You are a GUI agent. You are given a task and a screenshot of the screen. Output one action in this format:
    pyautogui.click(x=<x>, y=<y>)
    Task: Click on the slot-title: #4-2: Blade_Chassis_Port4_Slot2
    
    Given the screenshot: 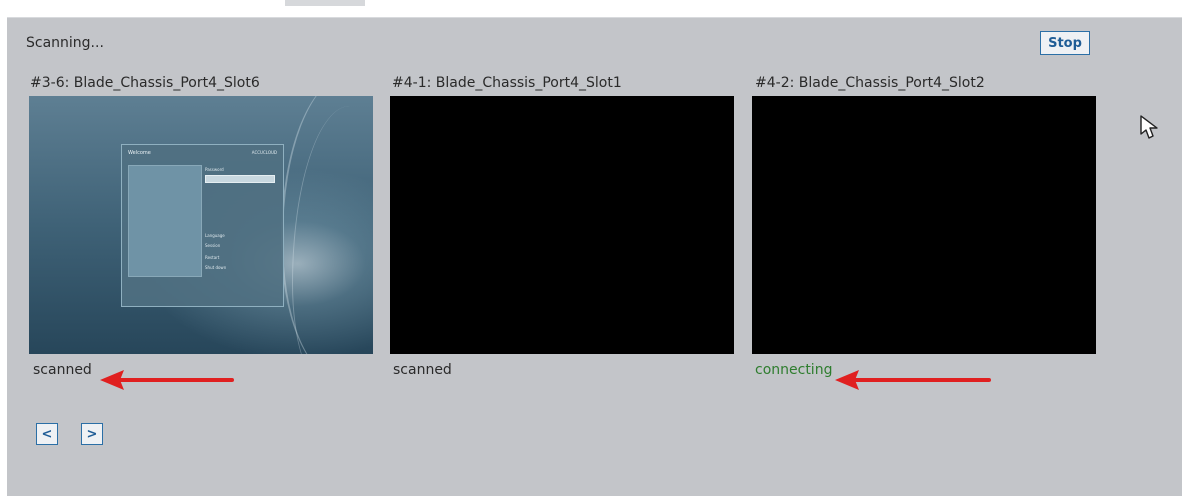 What is the action you would take?
    pyautogui.click(x=870, y=83)
    